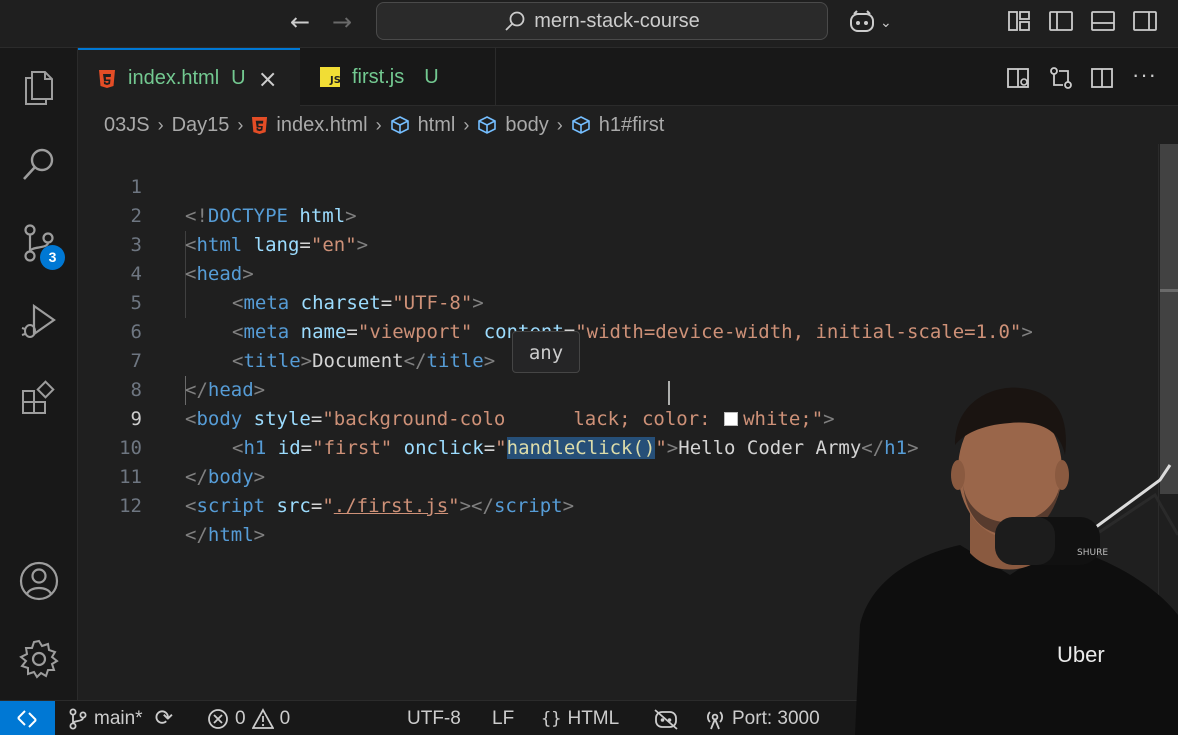 This screenshot has height=735, width=1178. What do you see at coordinates (39, 87) in the screenshot?
I see `explorer-files-icon` at bounding box center [39, 87].